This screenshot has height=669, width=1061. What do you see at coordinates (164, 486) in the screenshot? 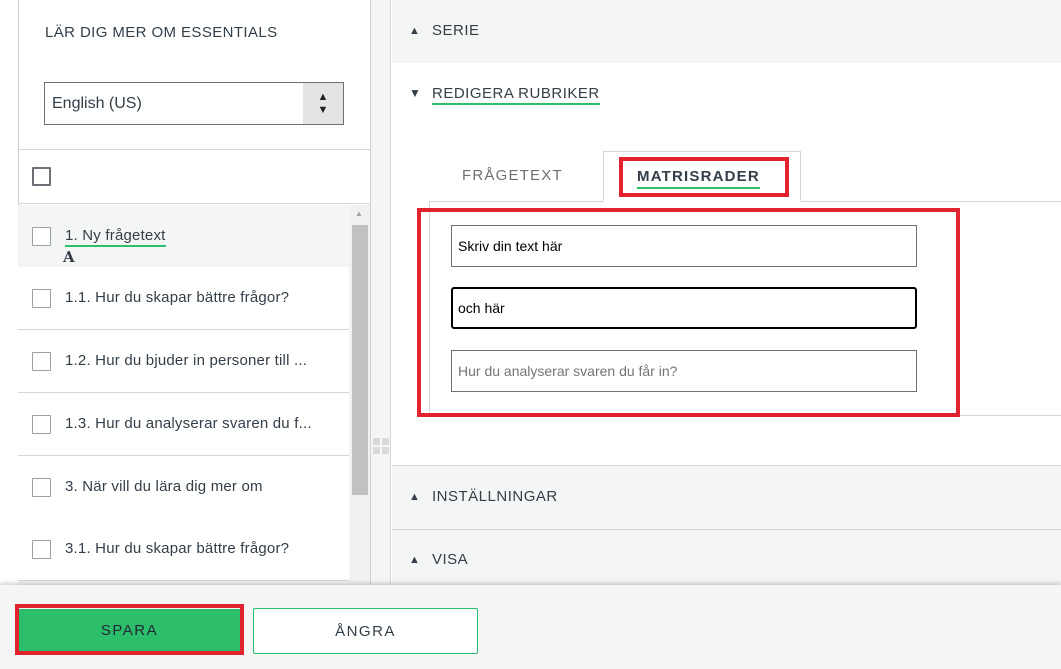
I see `list-item-text: 3. När vill du lära dig mer om` at bounding box center [164, 486].